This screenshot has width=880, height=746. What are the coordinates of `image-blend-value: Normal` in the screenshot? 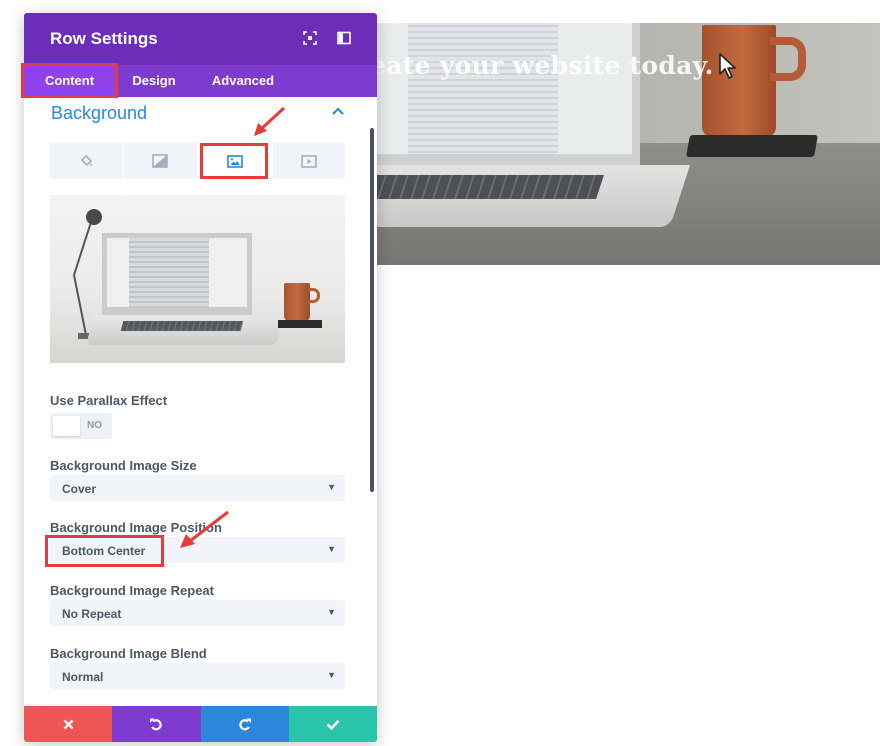 It's located at (83, 677).